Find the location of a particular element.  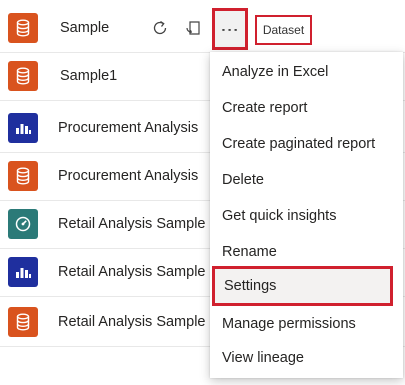

type-badge: Dataset is located at coordinates (283, 30).